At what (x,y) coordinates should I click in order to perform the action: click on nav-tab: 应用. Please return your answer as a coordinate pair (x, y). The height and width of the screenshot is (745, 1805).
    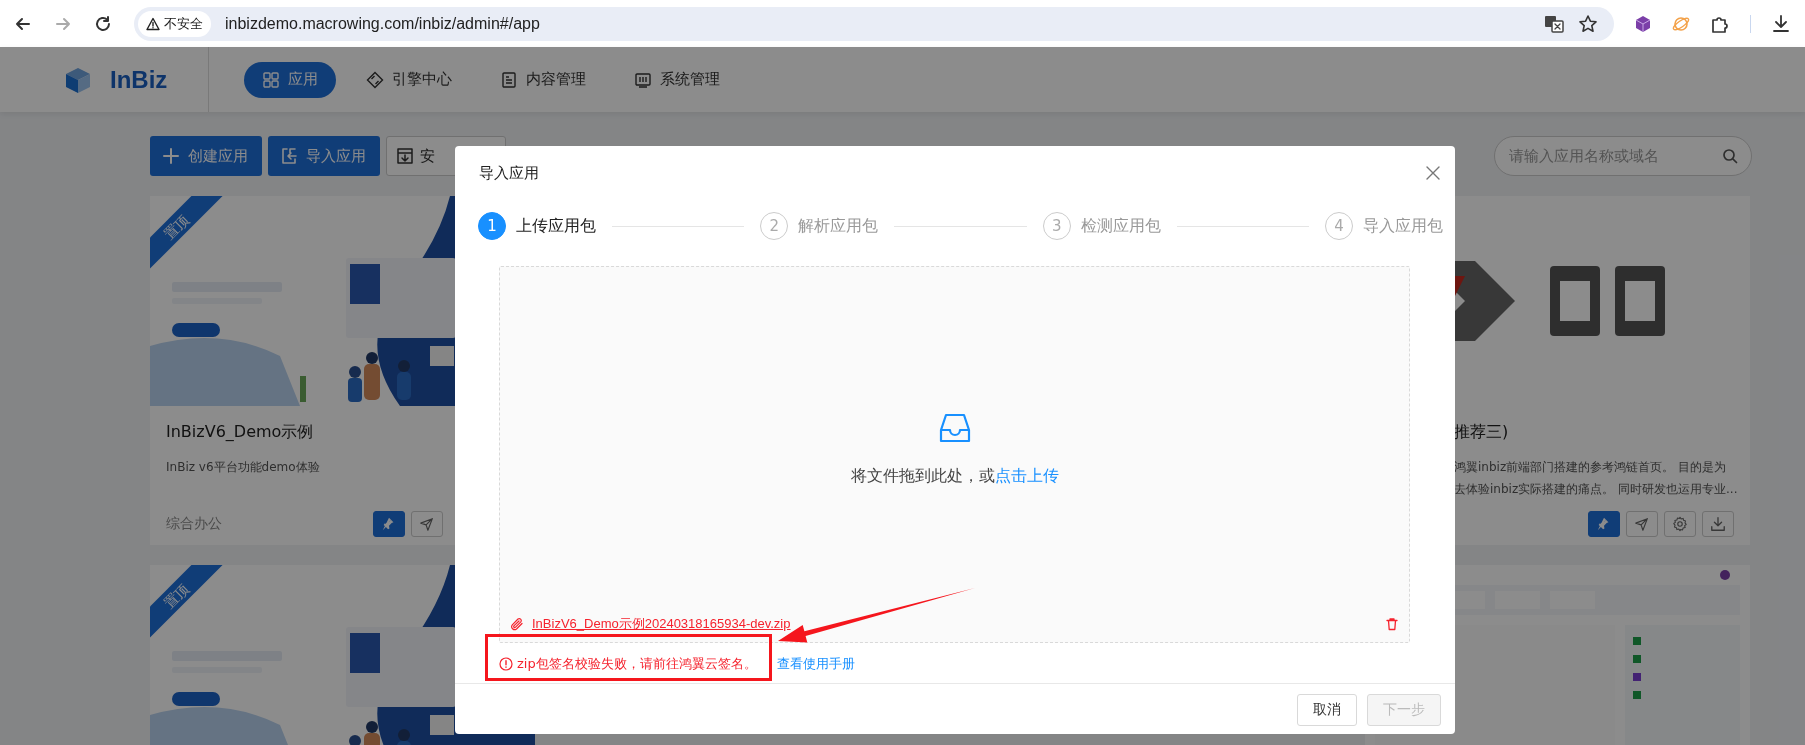
    Looking at the image, I should click on (290, 79).